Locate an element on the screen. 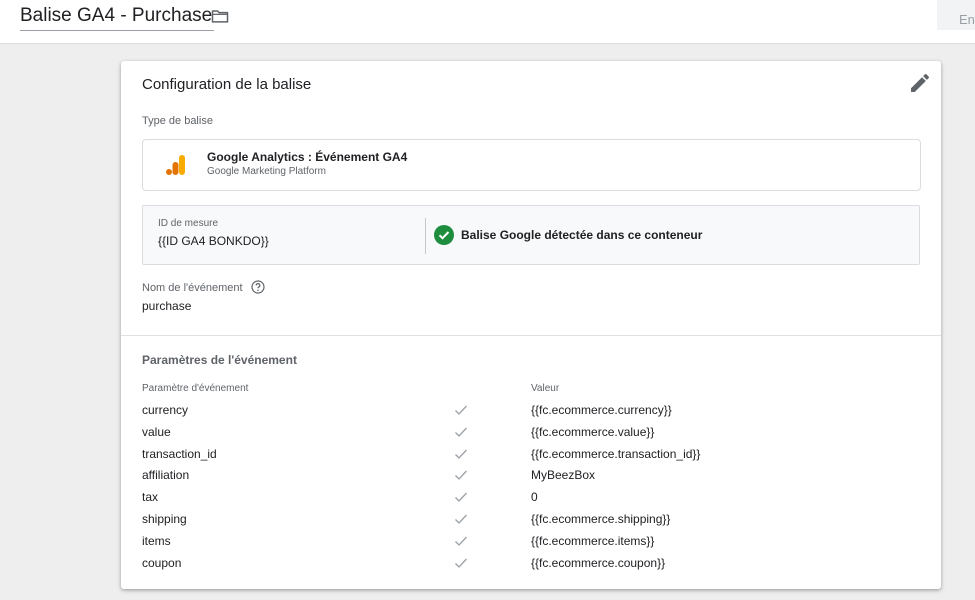  param-value: 0 is located at coordinates (534, 497).